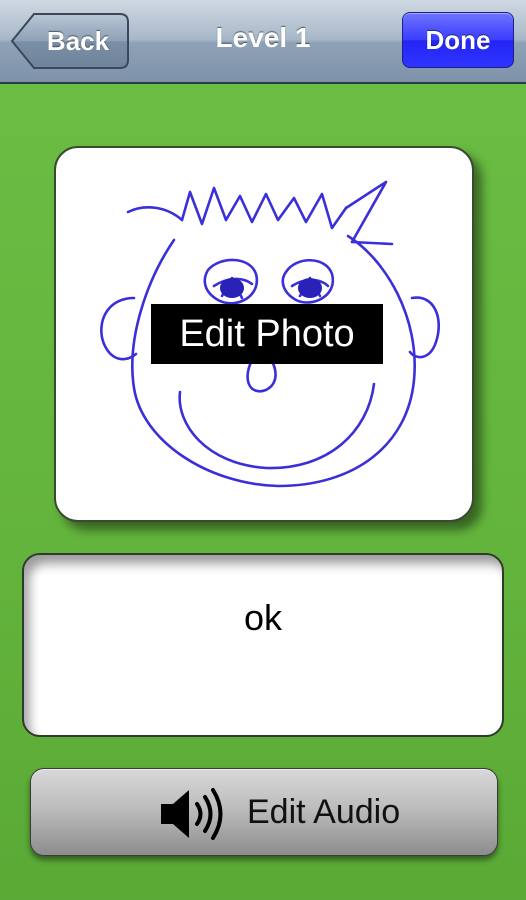  I want to click on back-button: Back, so click(70, 41).